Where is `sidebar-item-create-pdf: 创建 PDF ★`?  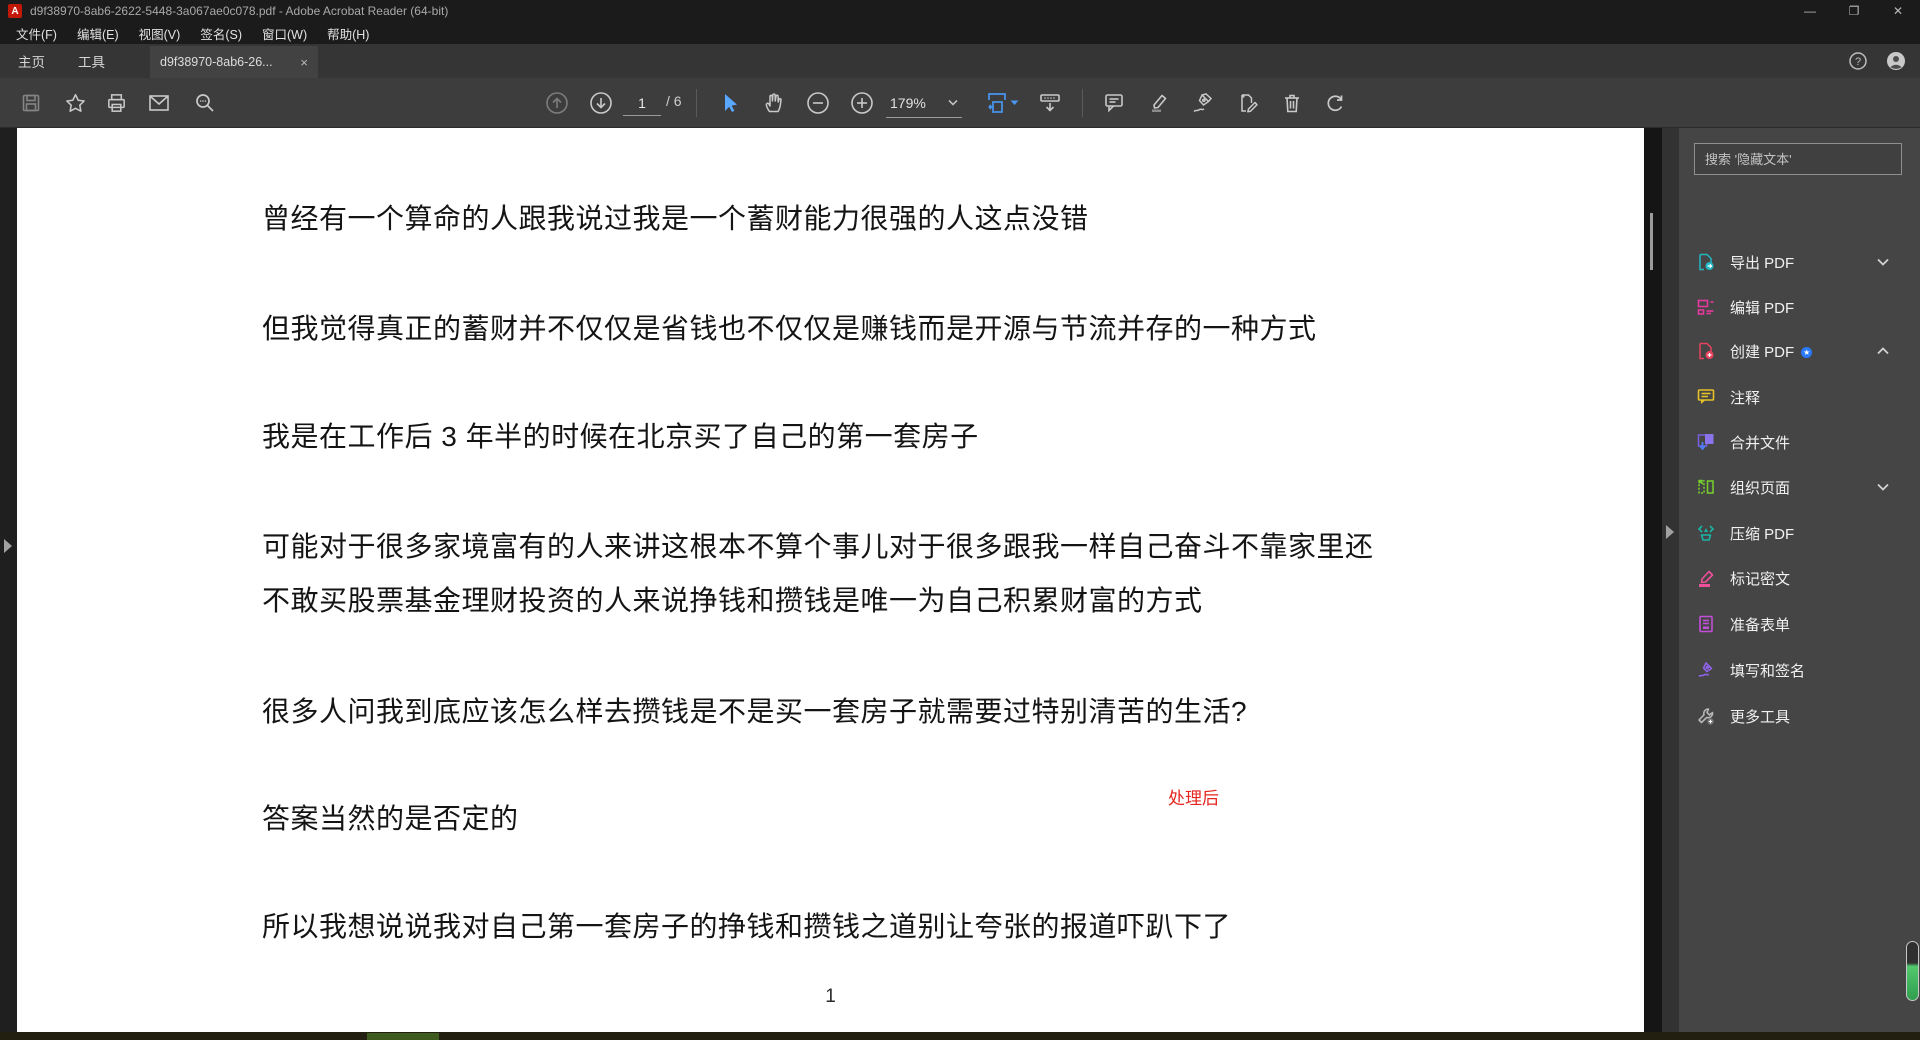
sidebar-item-create-pdf: 创建 PDF ★ is located at coordinates (1799, 351).